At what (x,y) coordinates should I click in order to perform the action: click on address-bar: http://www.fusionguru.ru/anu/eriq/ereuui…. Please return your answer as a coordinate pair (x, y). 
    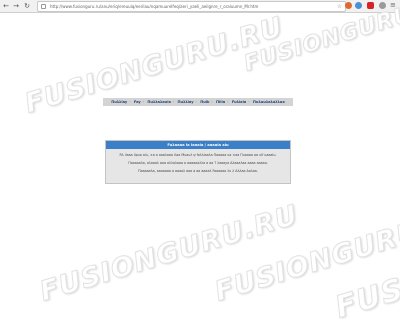
    Looking at the image, I should click on (191, 6).